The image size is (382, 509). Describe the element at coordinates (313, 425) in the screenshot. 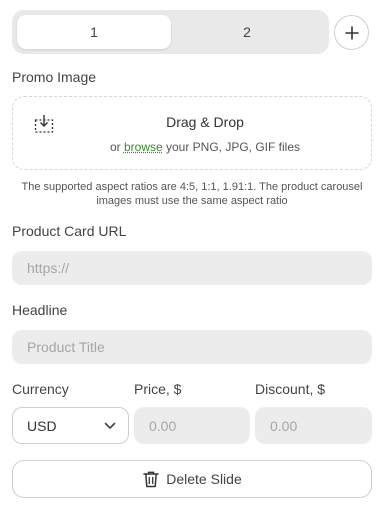

I see `discount-input: 0.00` at that location.